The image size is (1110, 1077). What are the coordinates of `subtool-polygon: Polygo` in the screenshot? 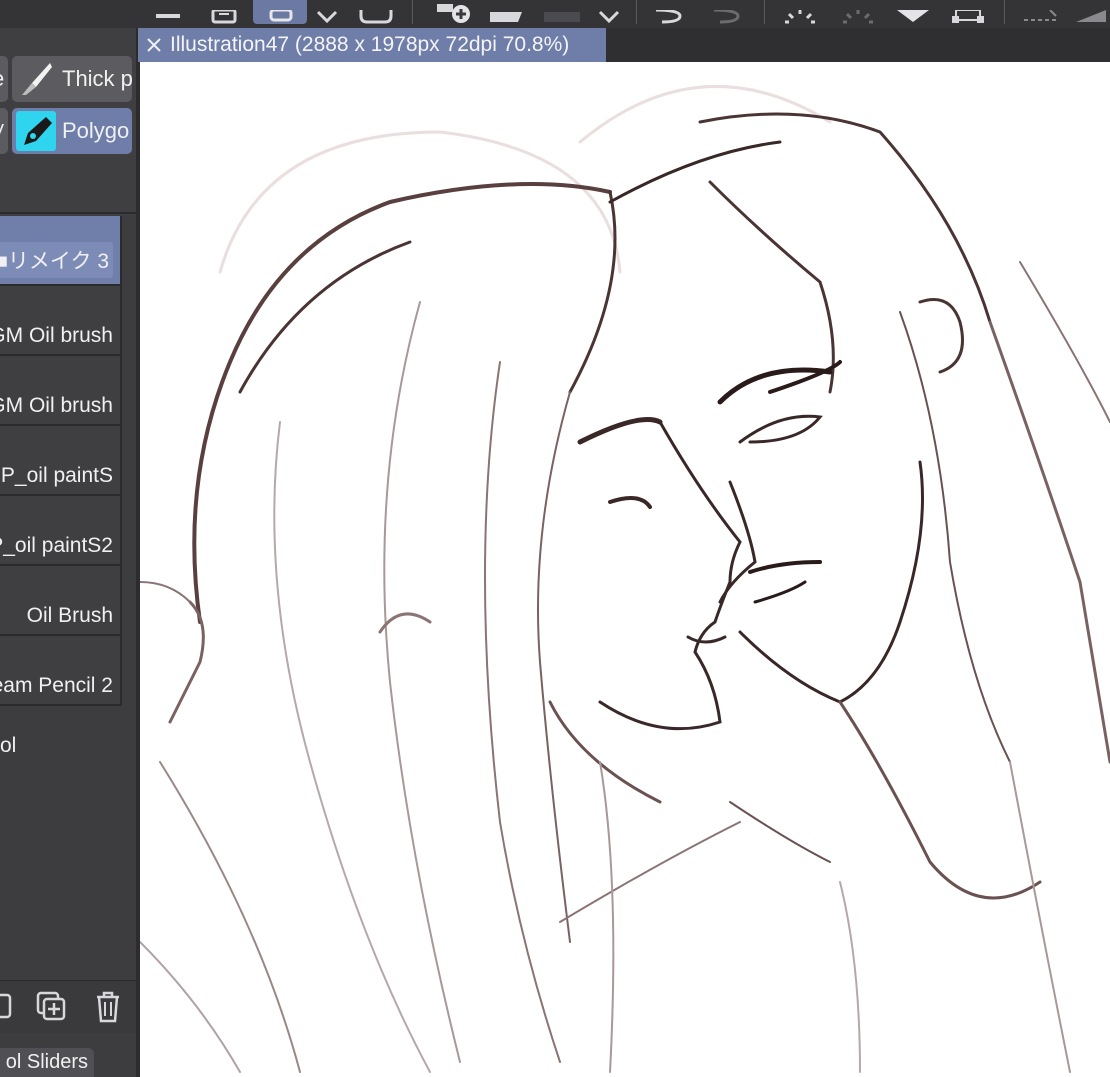 It's located at (72, 131).